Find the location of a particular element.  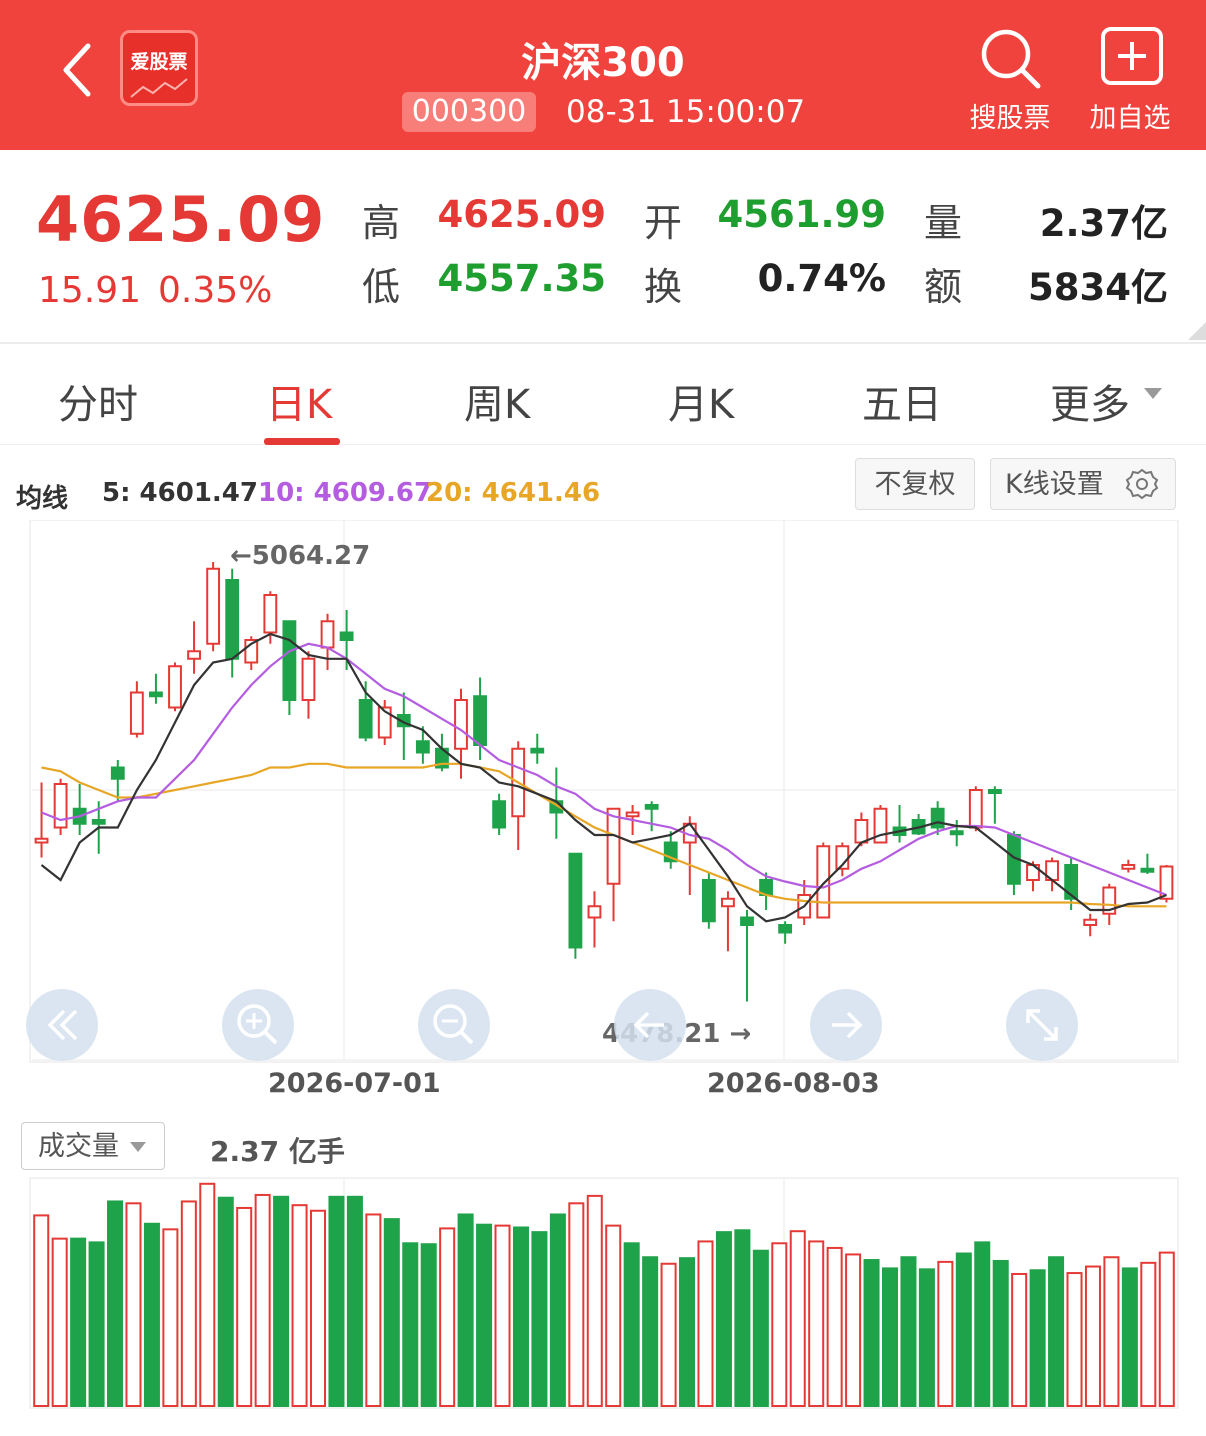

x-axis-label: 2026-08-03 is located at coordinates (793, 1083).